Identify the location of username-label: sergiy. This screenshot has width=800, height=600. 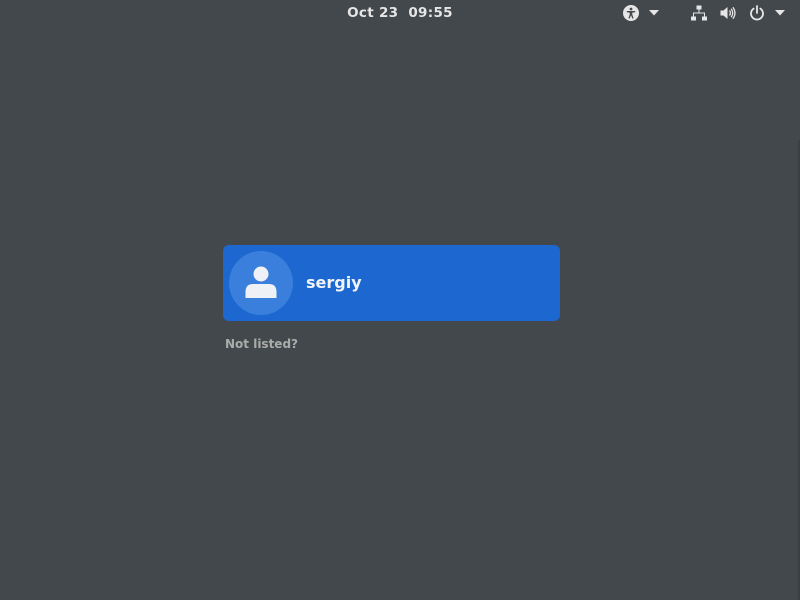
(334, 282).